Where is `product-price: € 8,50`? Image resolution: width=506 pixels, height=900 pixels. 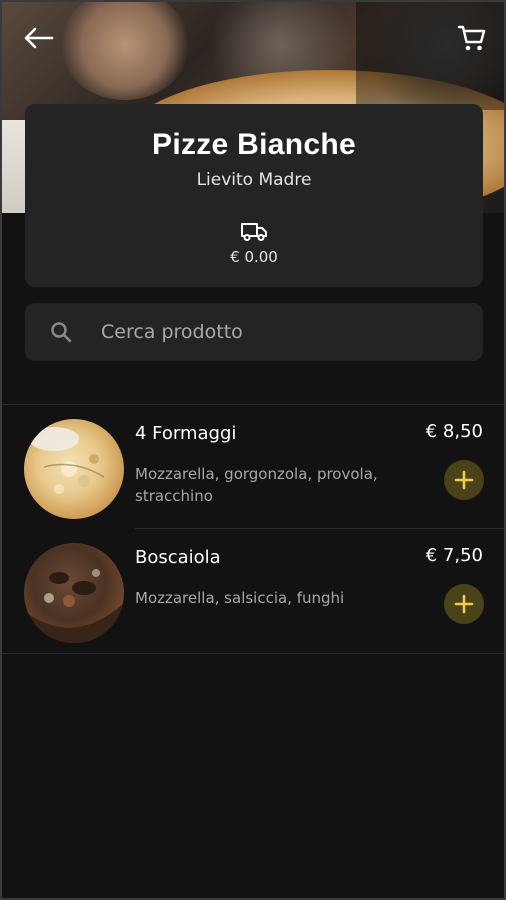 product-price: € 8,50 is located at coordinates (454, 431).